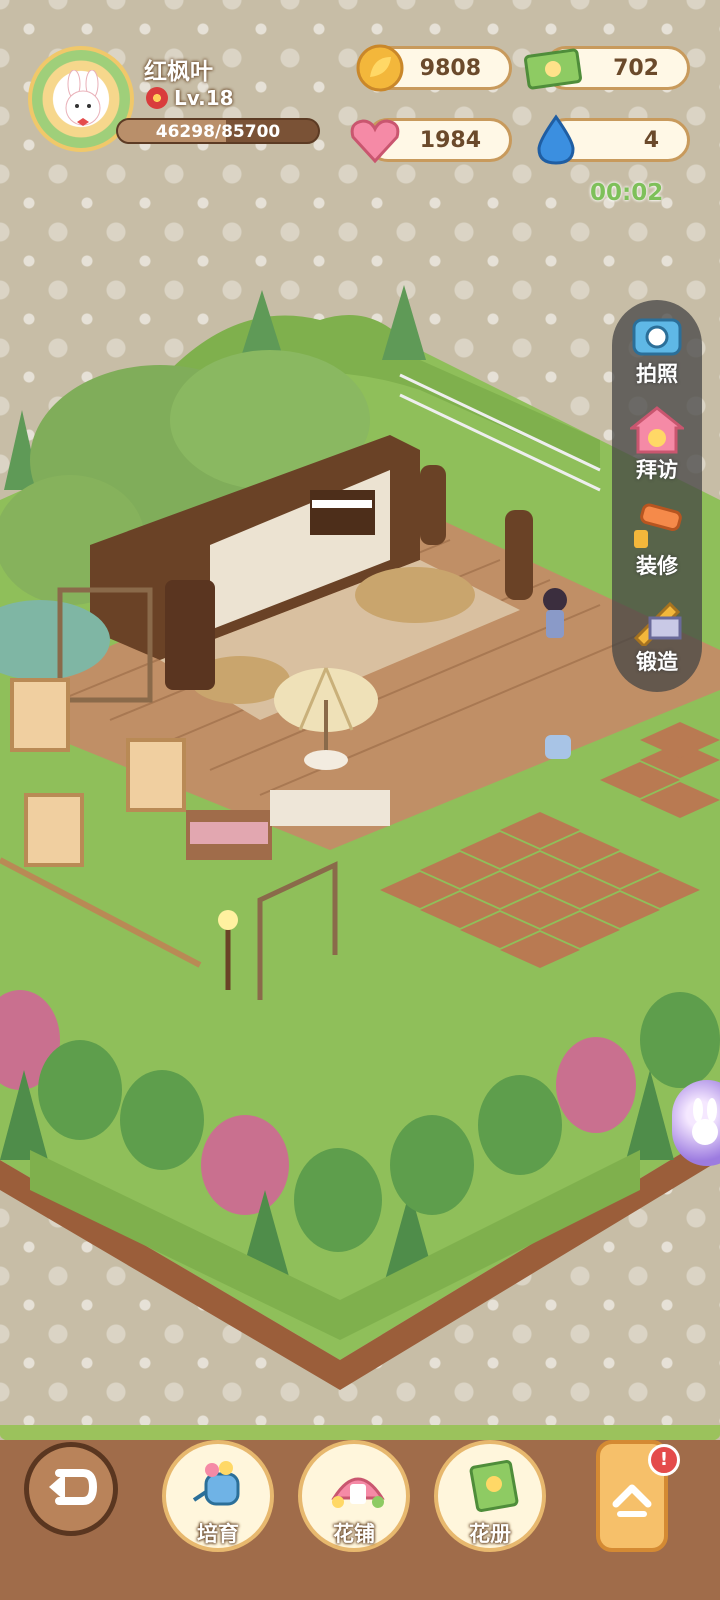 This screenshot has height=1600, width=720. Describe the element at coordinates (342, 512) in the screenshot. I see `piano` at that location.